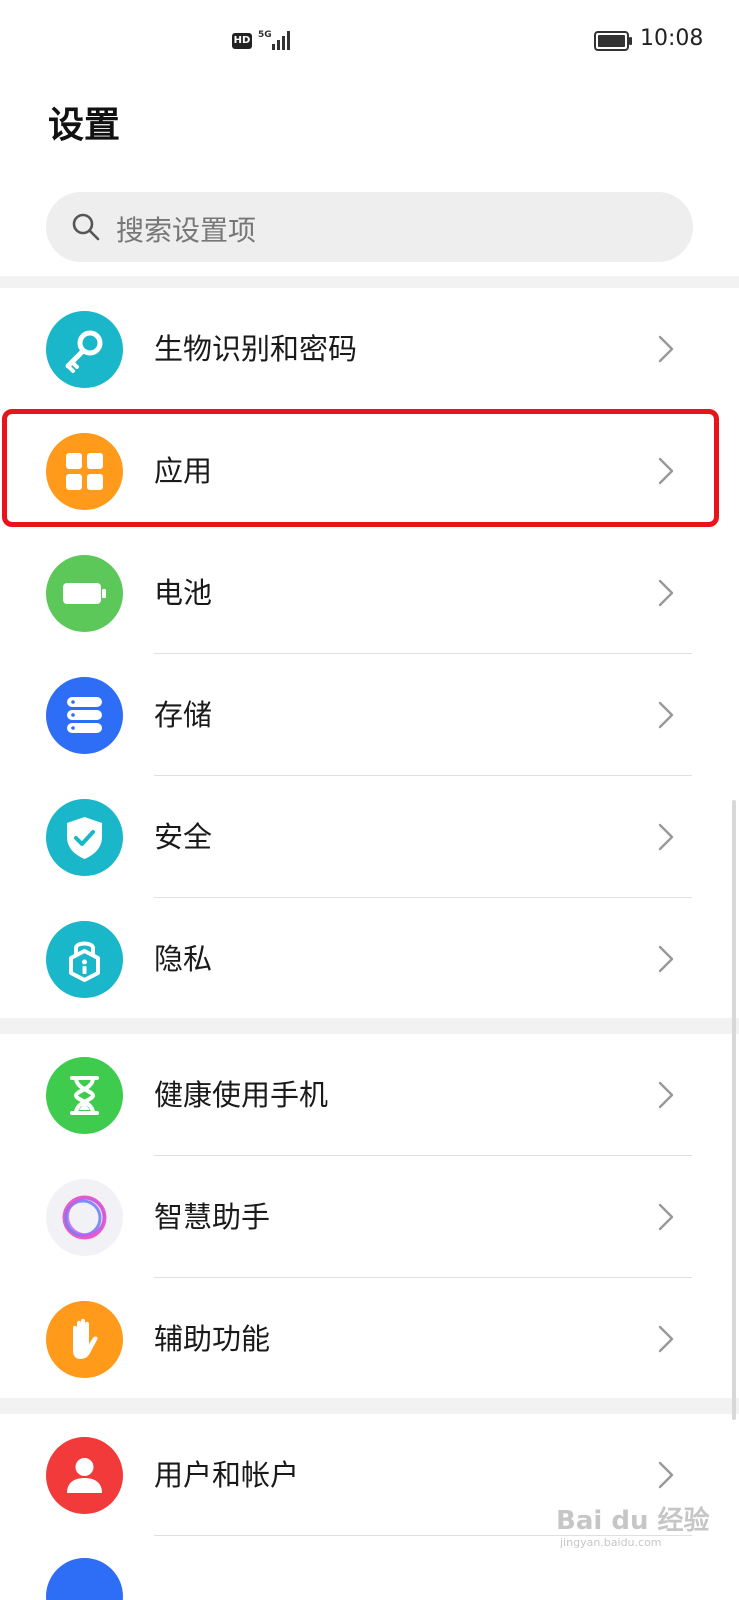 The width and height of the screenshot is (739, 1600). What do you see at coordinates (265, 35) in the screenshot?
I see `network-type-label: 5G` at bounding box center [265, 35].